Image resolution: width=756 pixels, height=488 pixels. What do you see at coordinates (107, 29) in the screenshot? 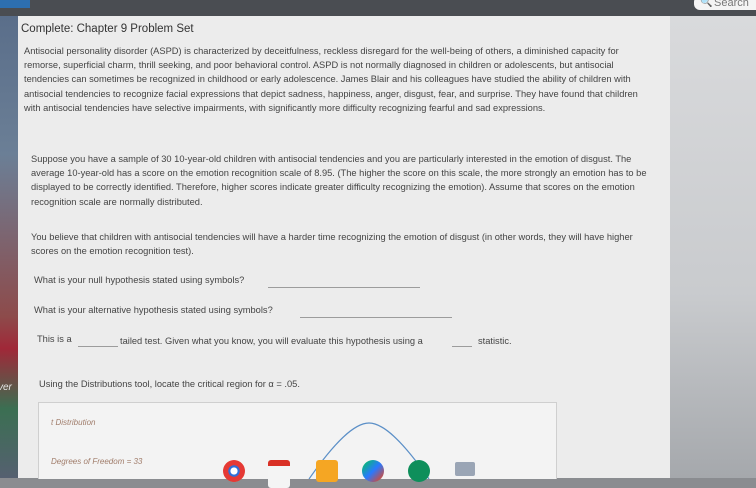
I see `page-title: Complete: Chapter 9 Problem Set` at bounding box center [107, 29].